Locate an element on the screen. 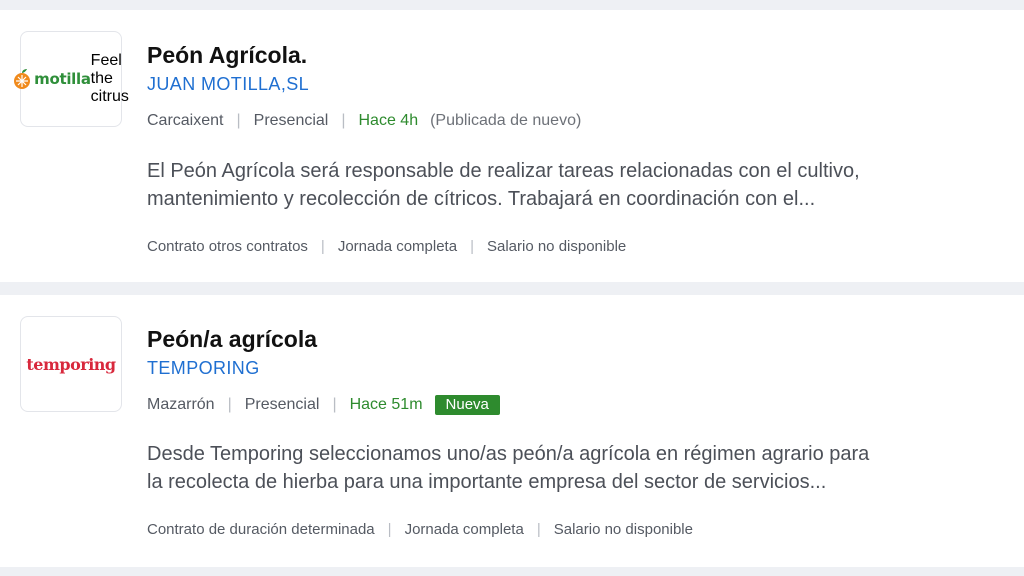 This screenshot has height=576, width=1024. company-logo: temporing is located at coordinates (71, 364).